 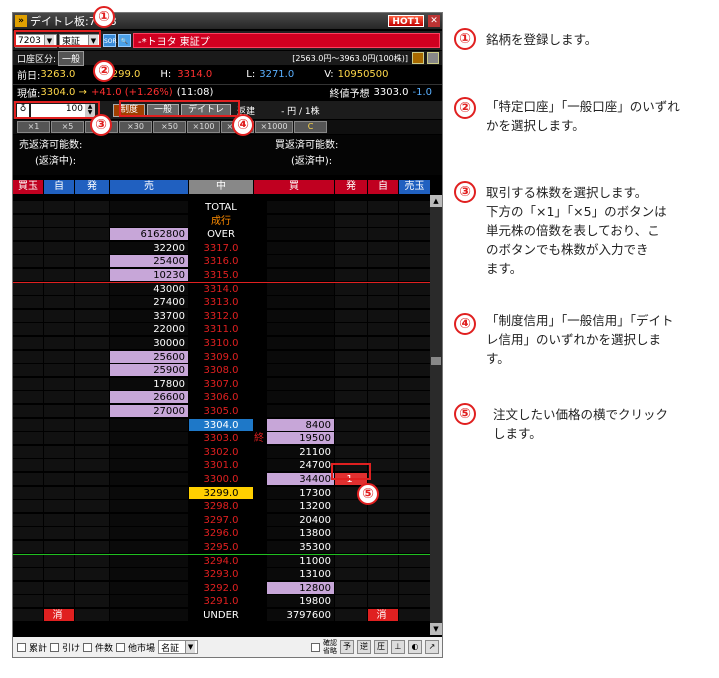 I want to click on table-row: 成行, so click(x=221, y=221).